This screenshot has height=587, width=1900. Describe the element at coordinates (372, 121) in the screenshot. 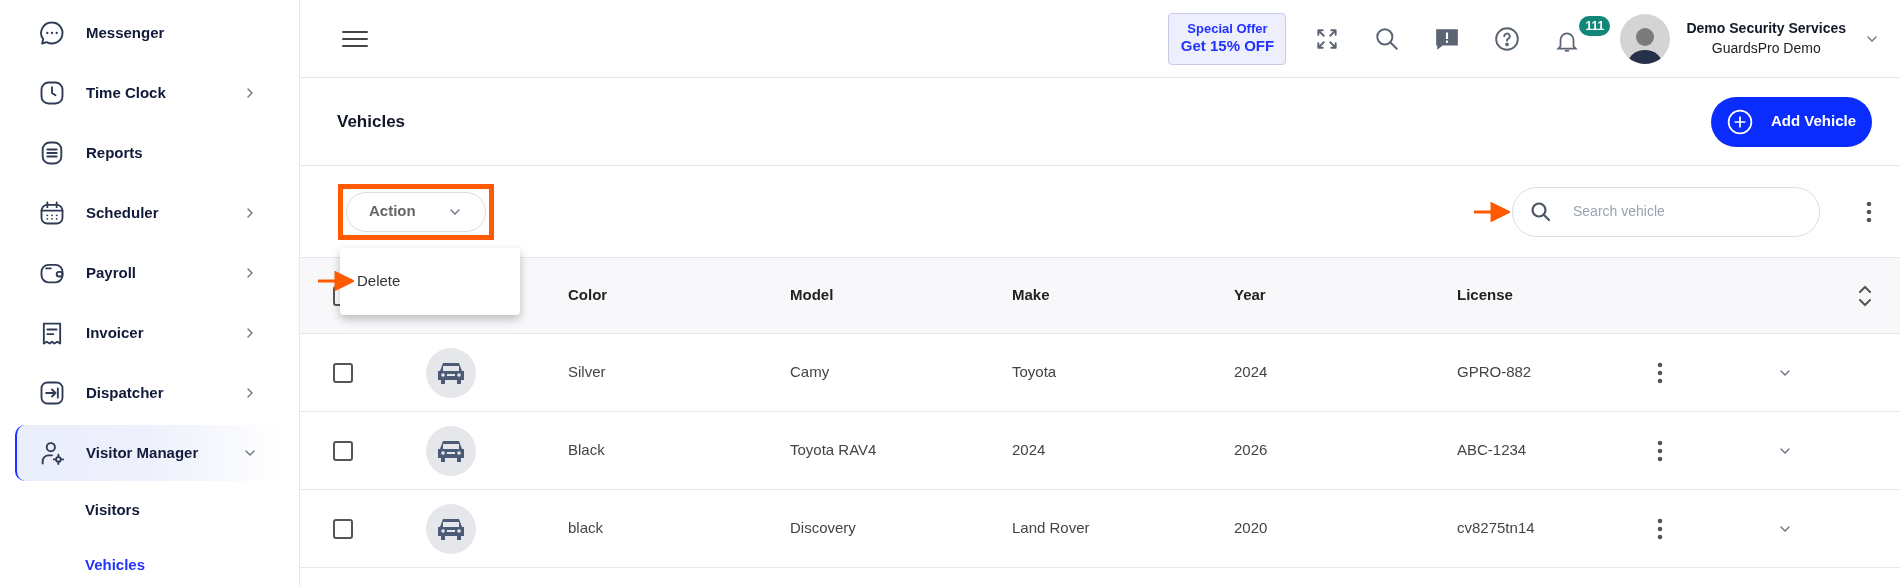

I see `page-title: Vehicles` at that location.